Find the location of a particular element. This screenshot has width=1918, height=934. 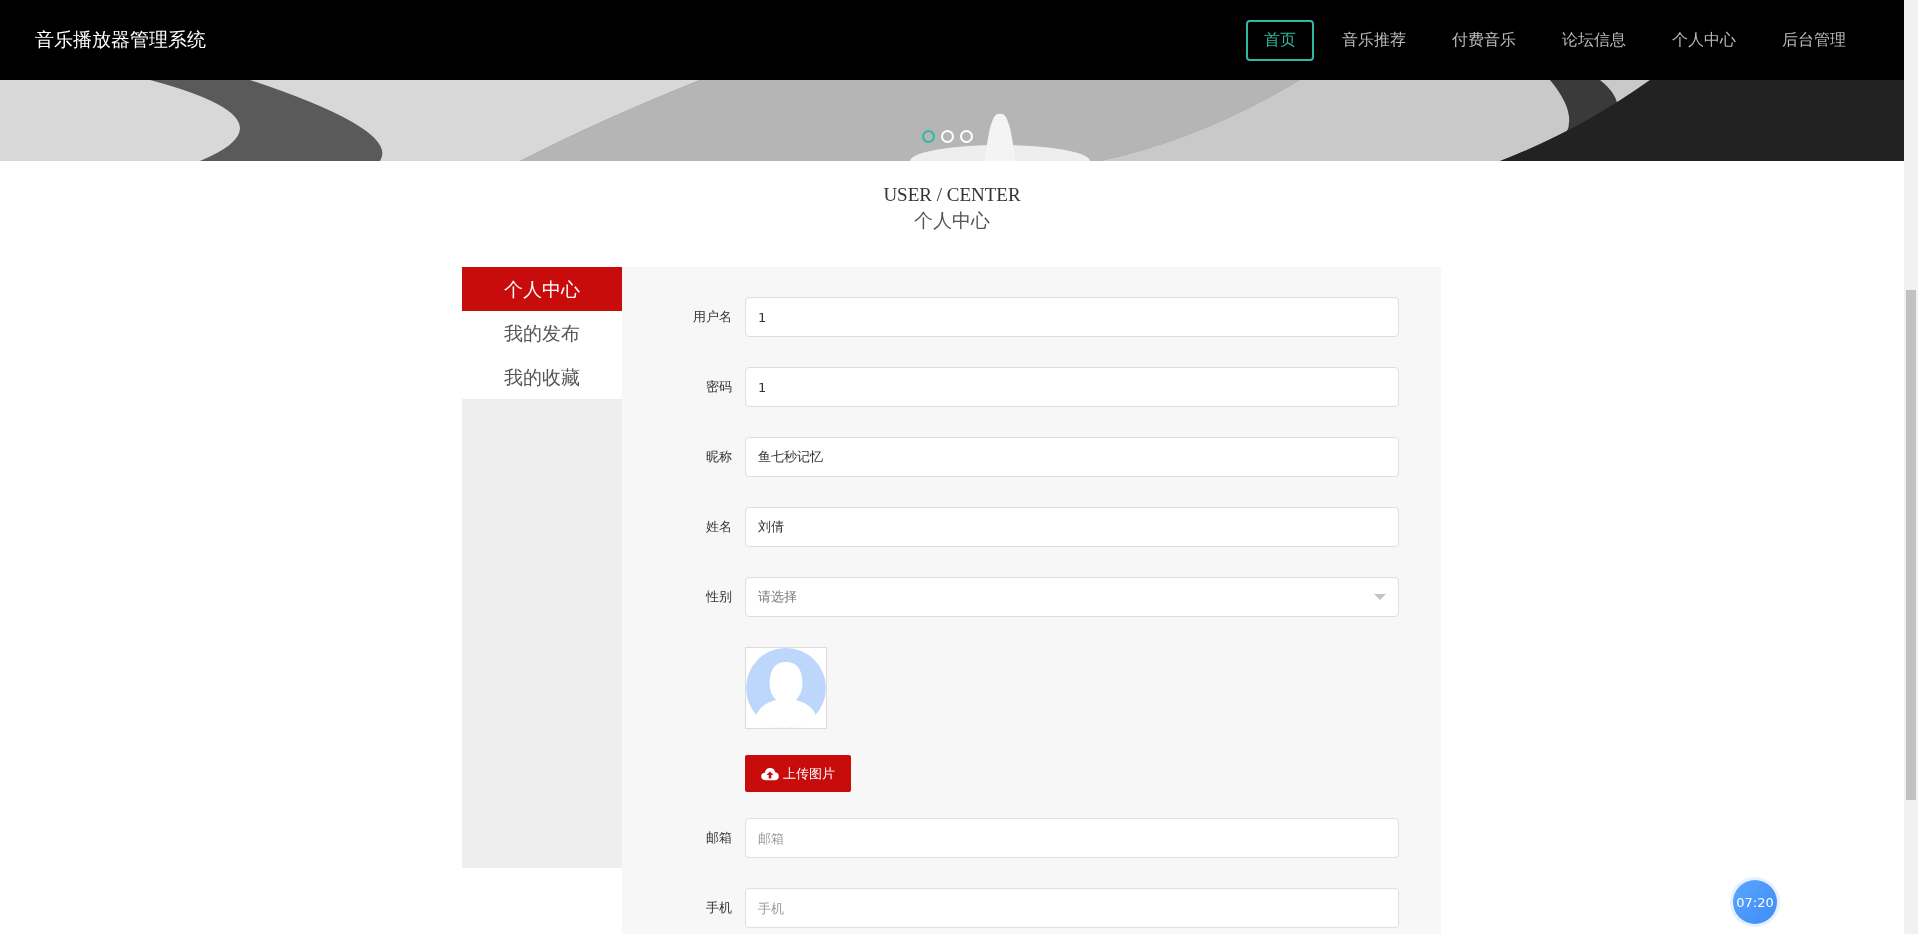

field-label: 用户名 is located at coordinates (712, 317).